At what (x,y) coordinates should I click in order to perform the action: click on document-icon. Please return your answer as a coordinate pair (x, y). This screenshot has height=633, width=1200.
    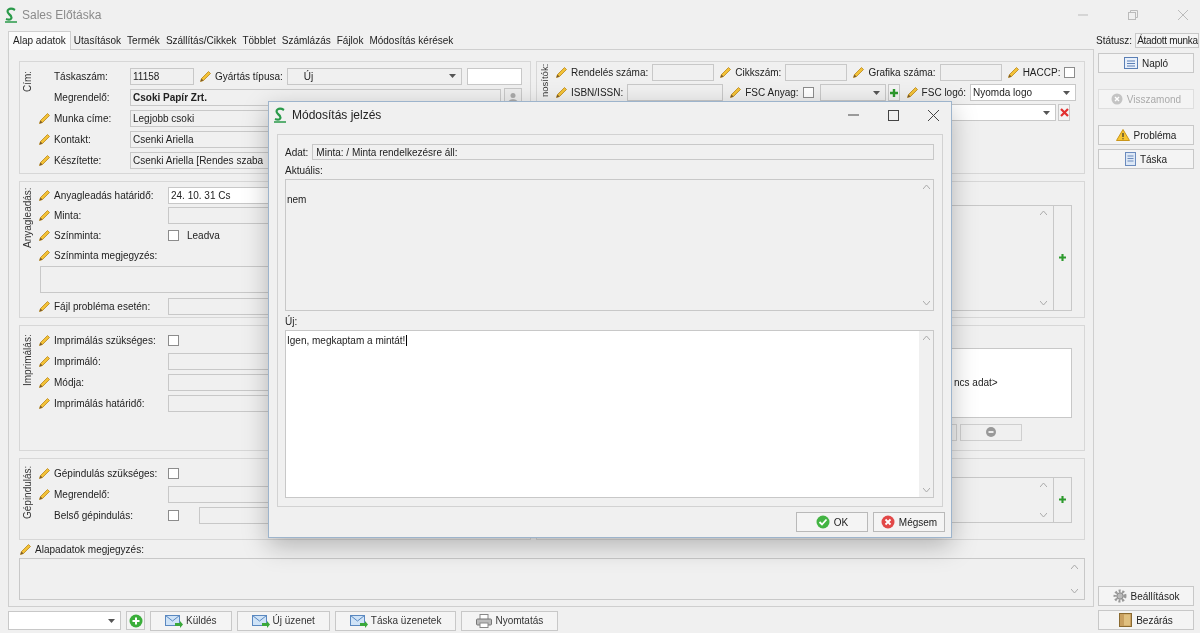
    Looking at the image, I should click on (1130, 159).